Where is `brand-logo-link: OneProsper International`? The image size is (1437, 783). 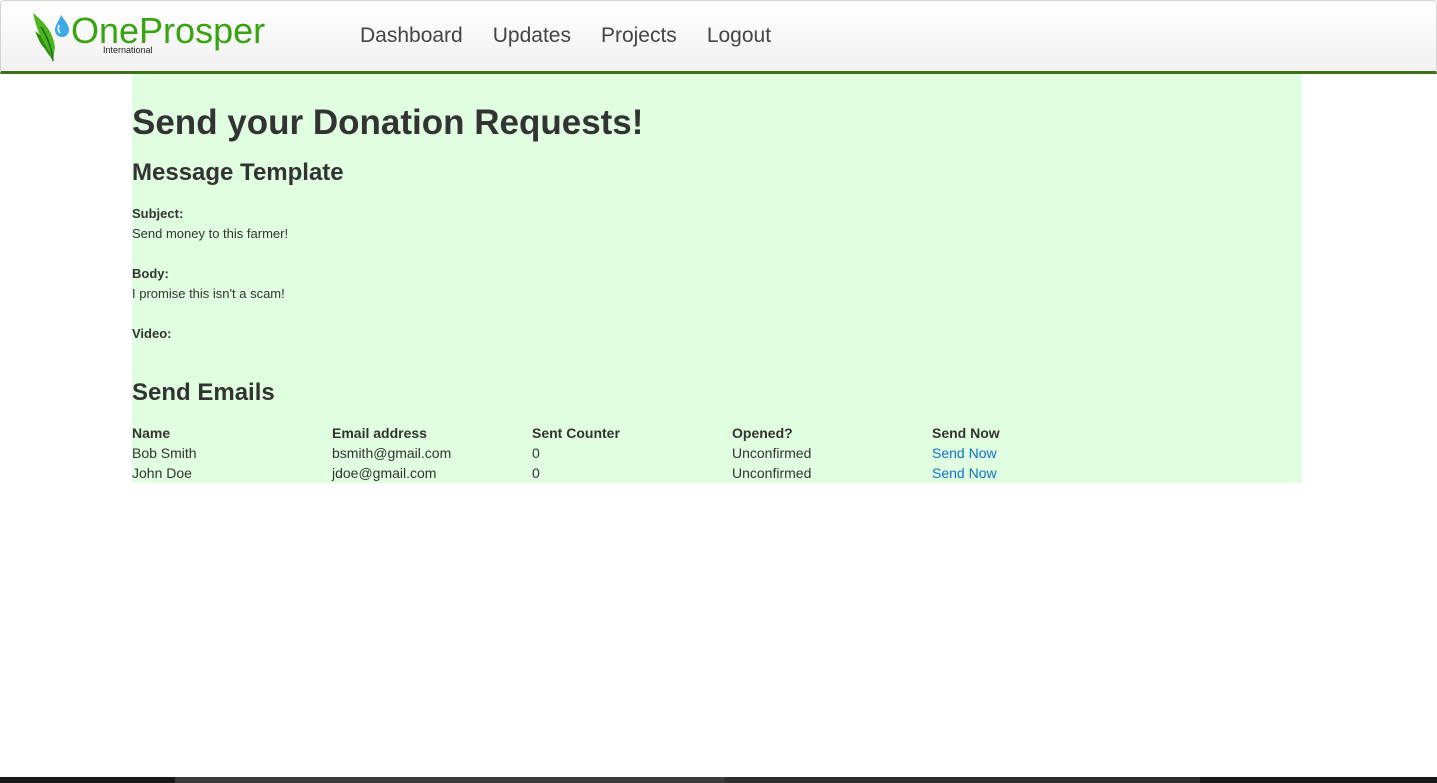
brand-logo-link: OneProsper International is located at coordinates (153, 36).